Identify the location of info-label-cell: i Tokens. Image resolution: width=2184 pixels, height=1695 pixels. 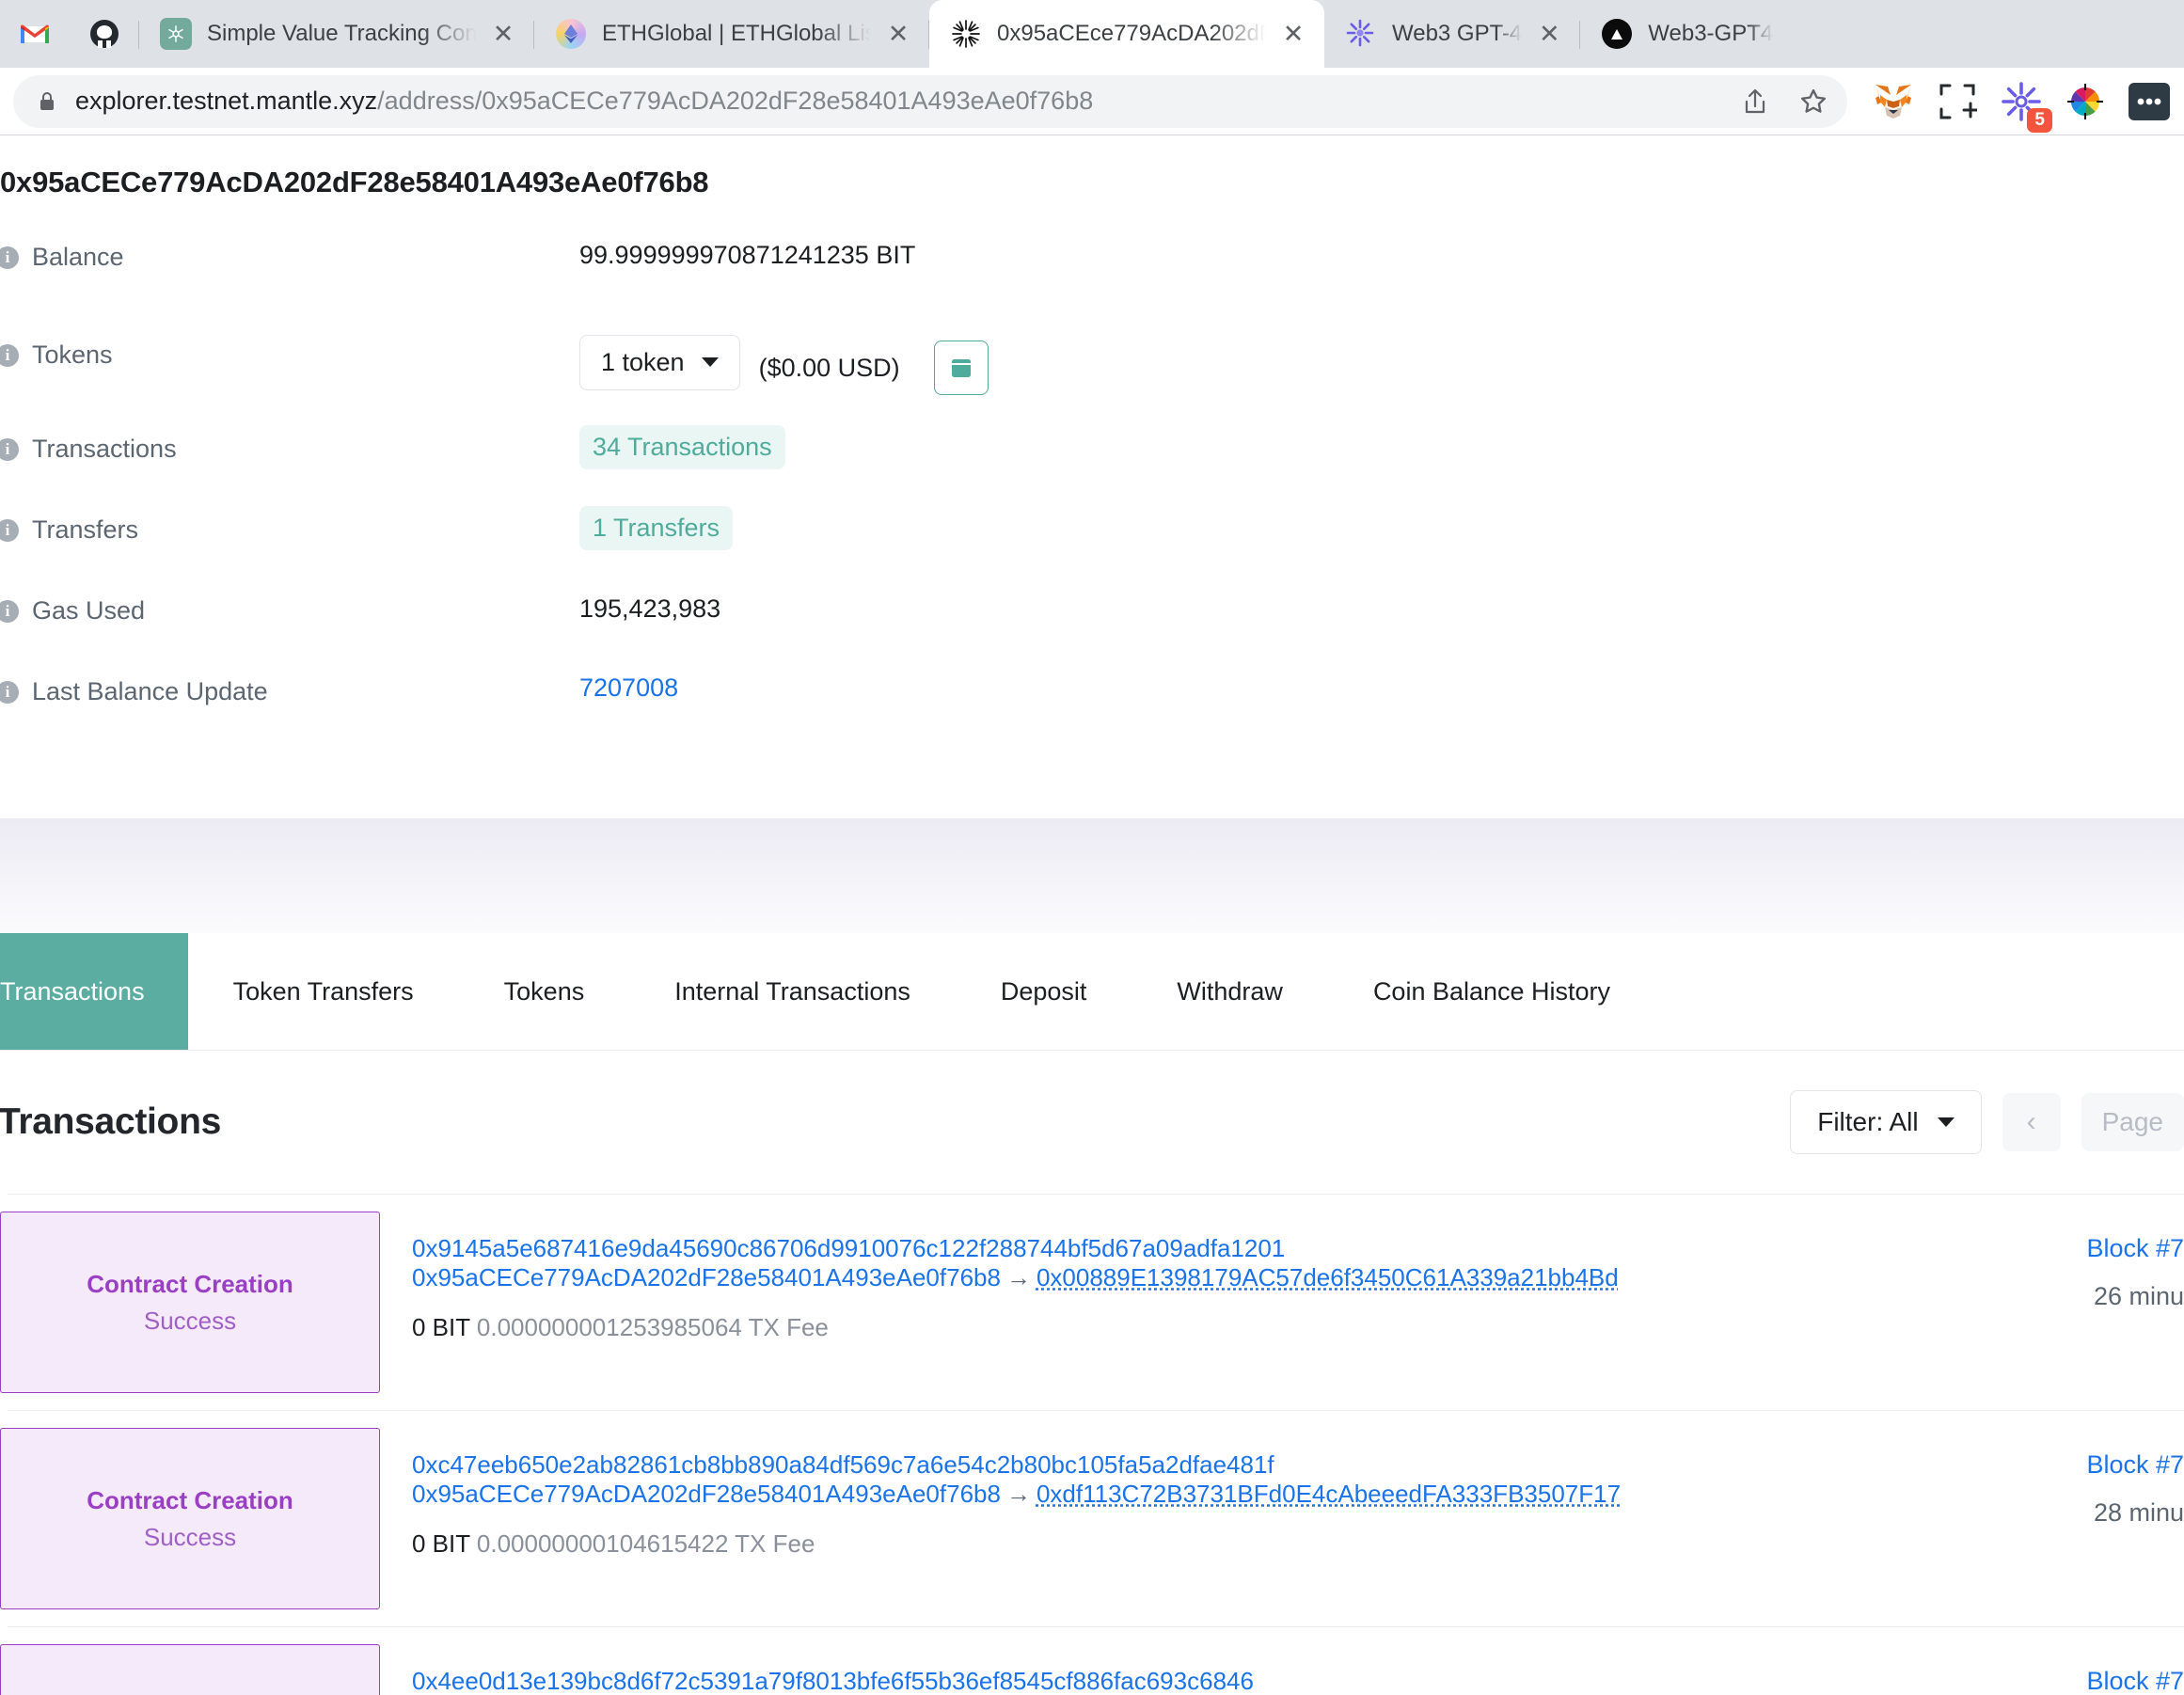
(289, 345).